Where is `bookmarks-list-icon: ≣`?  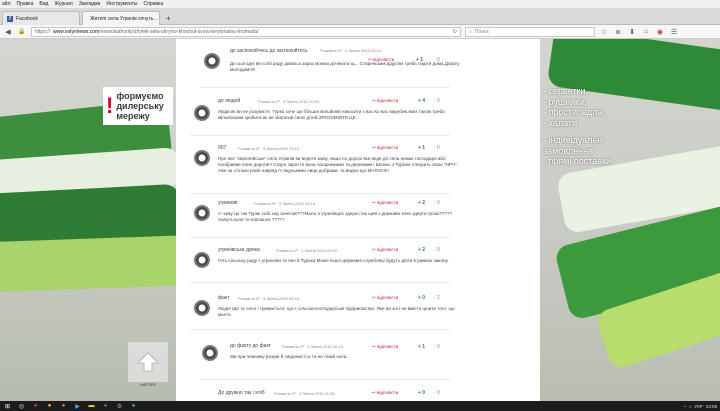 bookmarks-list-icon: ≣ is located at coordinates (618, 32).